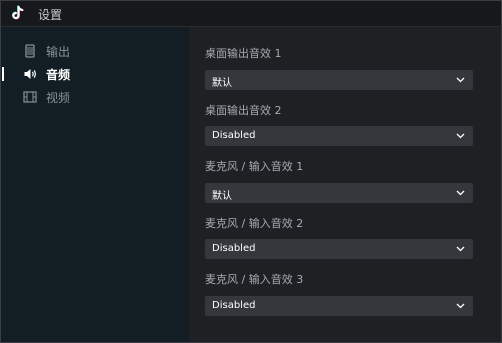 This screenshot has height=343, width=502. What do you see at coordinates (243, 53) in the screenshot?
I see `desktop-audio-1-label: 桌面输出音效 1` at bounding box center [243, 53].